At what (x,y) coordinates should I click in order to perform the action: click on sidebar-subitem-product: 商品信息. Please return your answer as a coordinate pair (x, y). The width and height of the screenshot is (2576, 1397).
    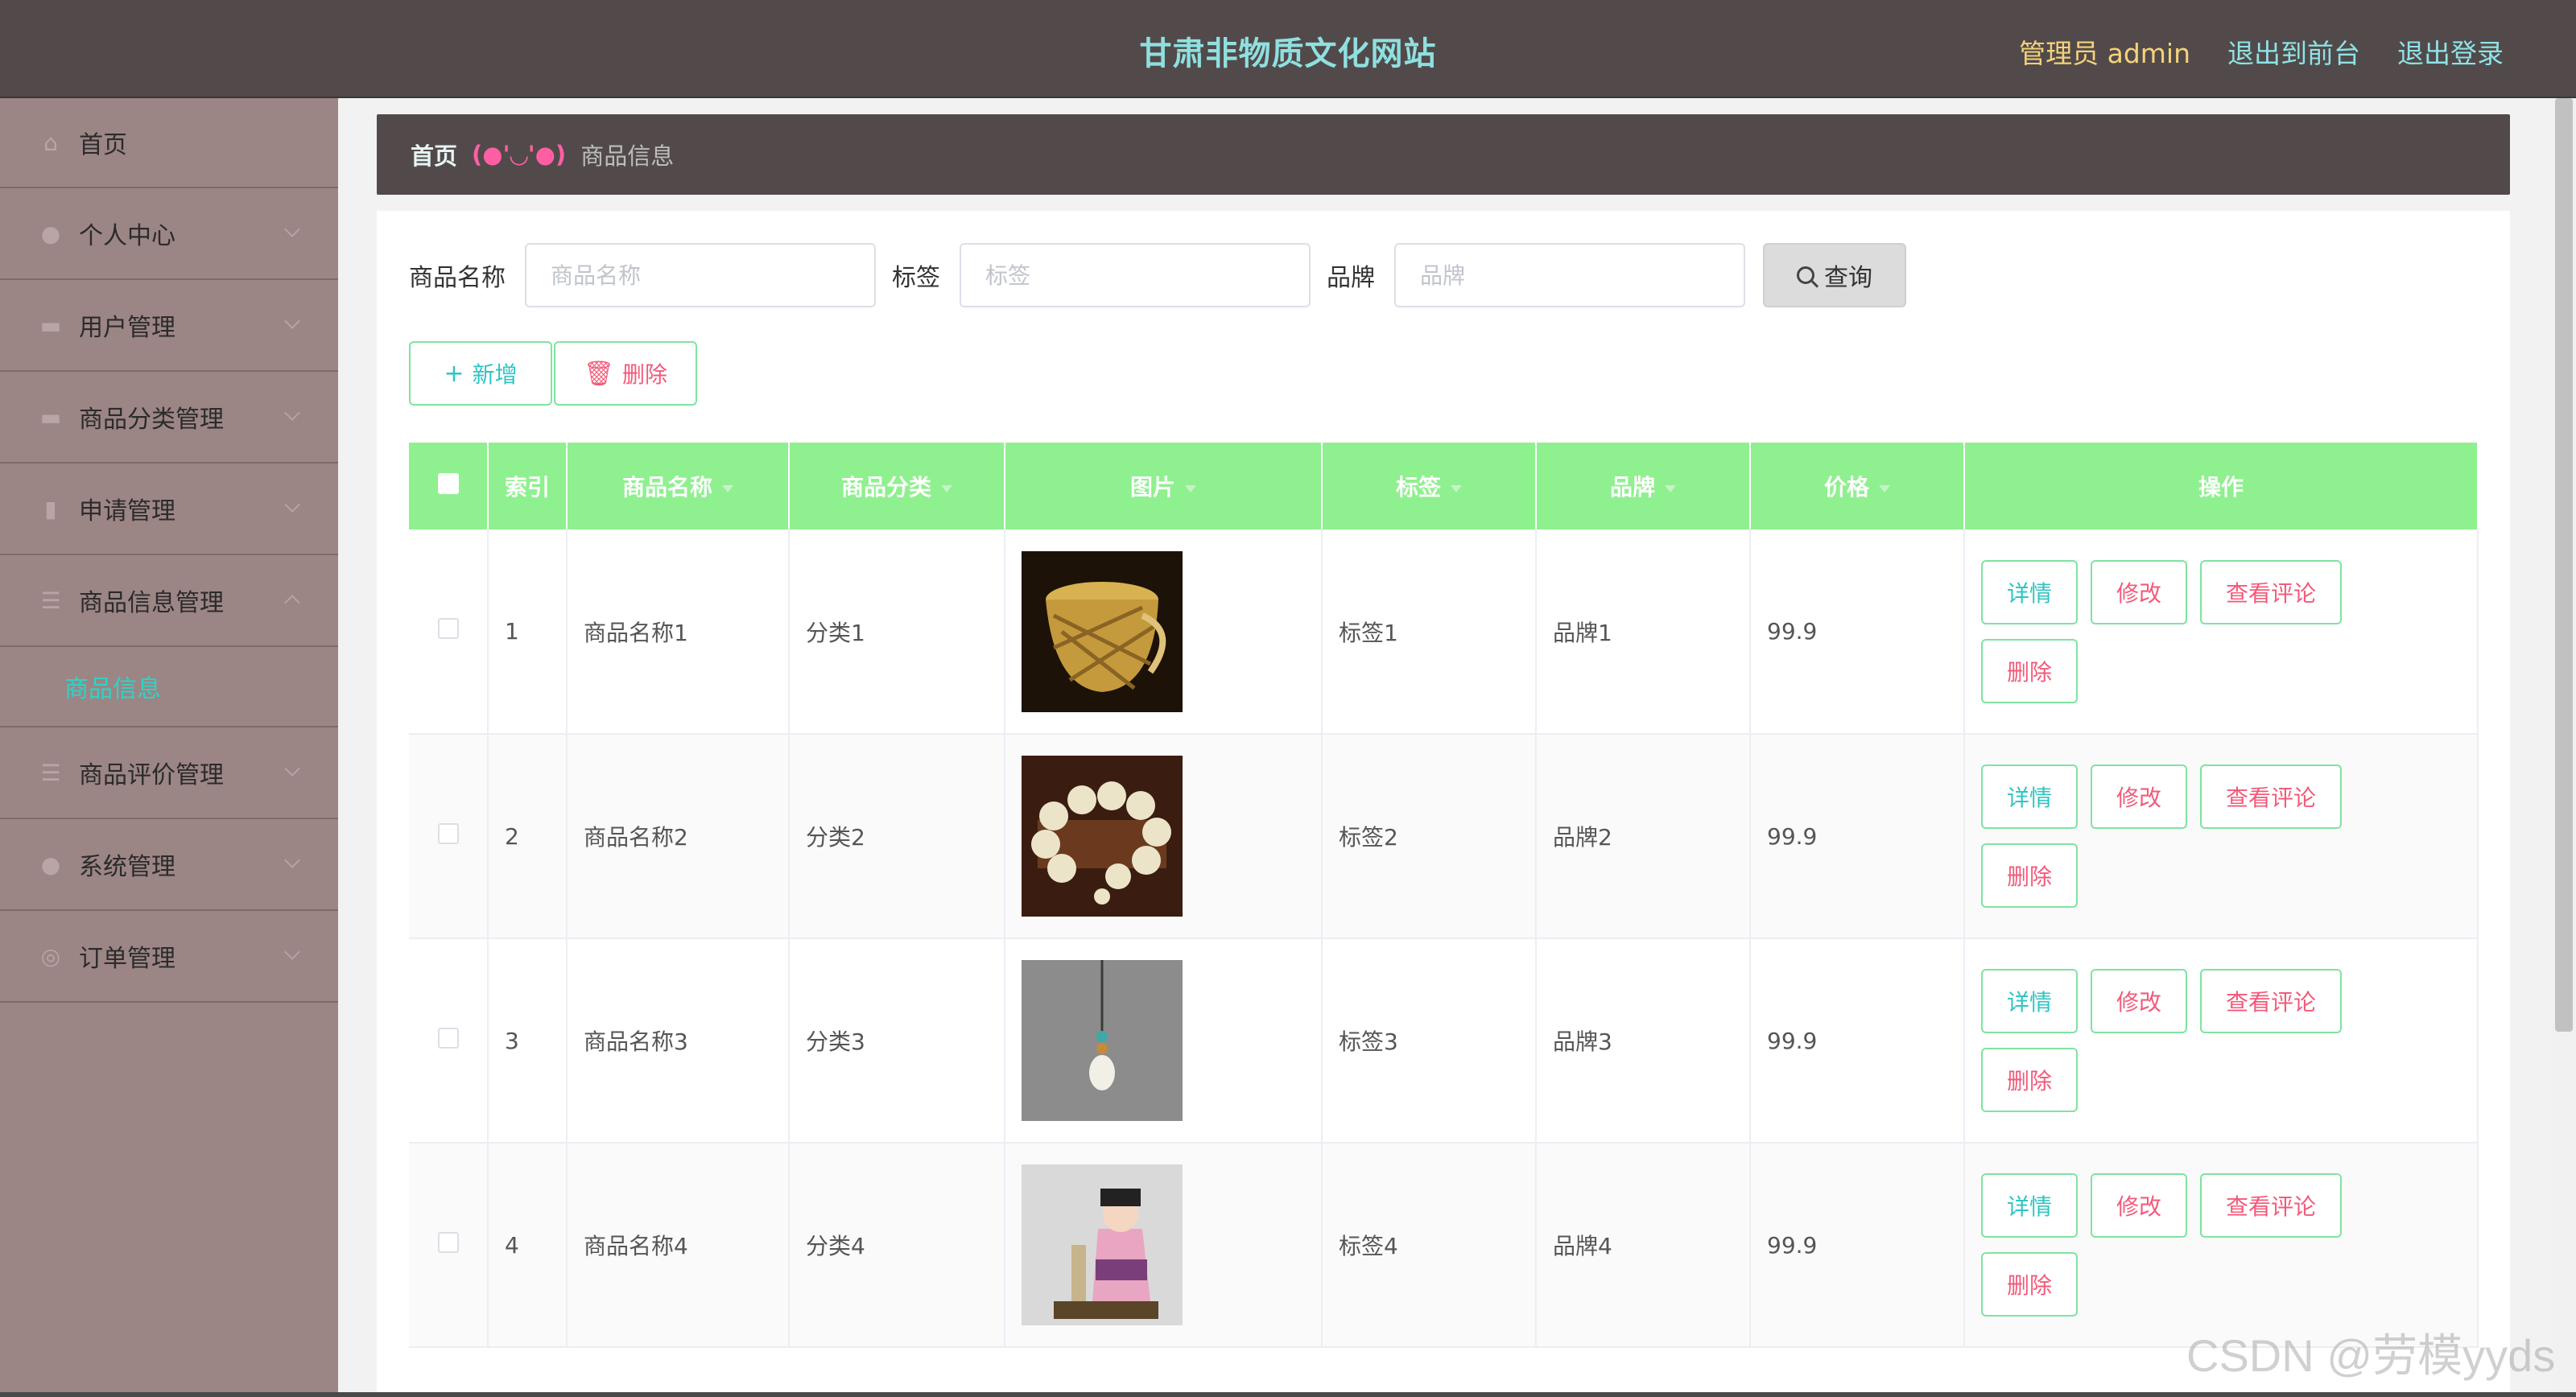
    Looking at the image, I should click on (169, 687).